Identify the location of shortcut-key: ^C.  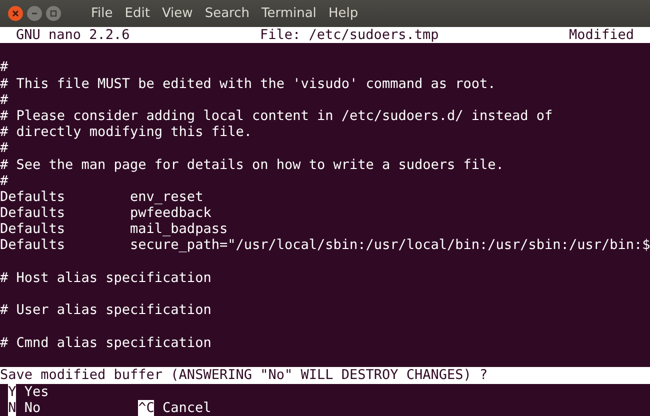
(146, 408).